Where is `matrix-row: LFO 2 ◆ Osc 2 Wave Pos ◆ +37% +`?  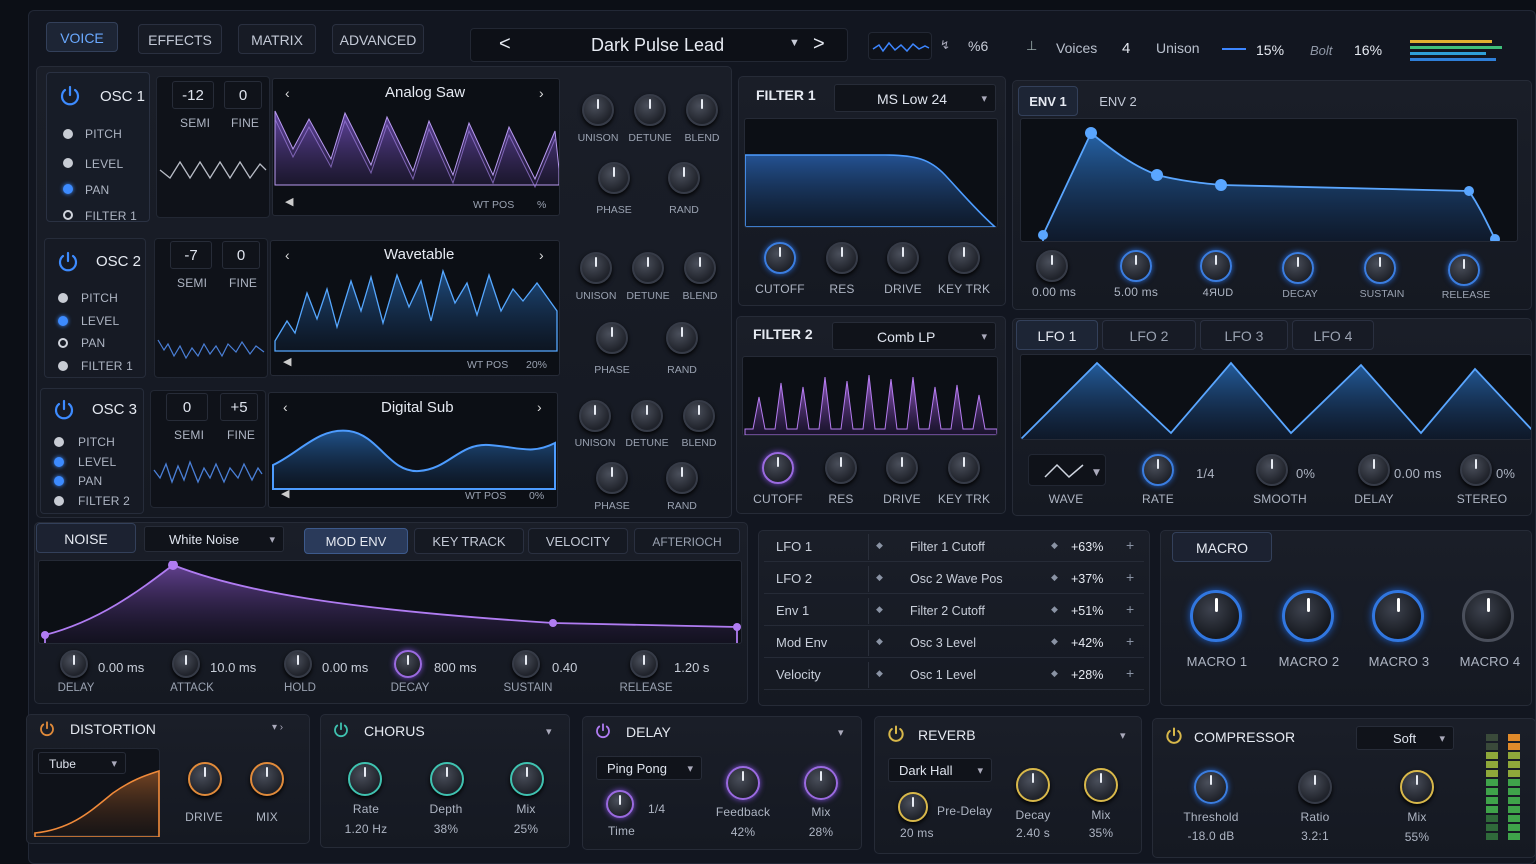 matrix-row: LFO 2 ◆ Osc 2 Wave Pos ◆ +37% + is located at coordinates (954, 579).